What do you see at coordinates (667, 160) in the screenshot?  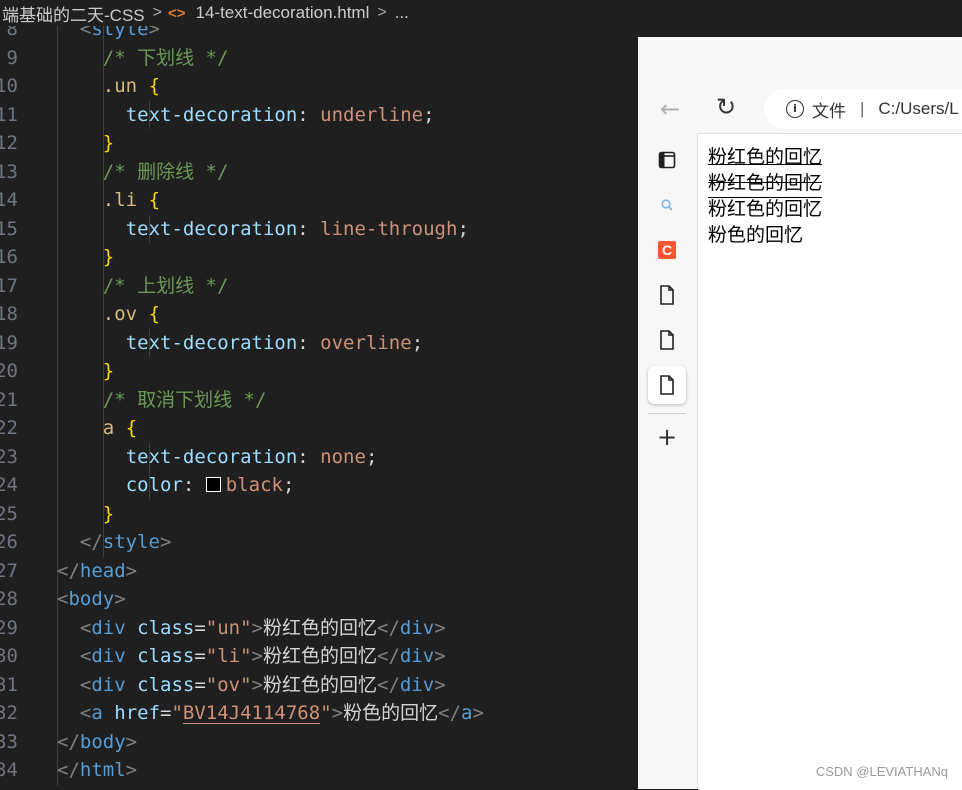 I see `tab-actions-icon` at bounding box center [667, 160].